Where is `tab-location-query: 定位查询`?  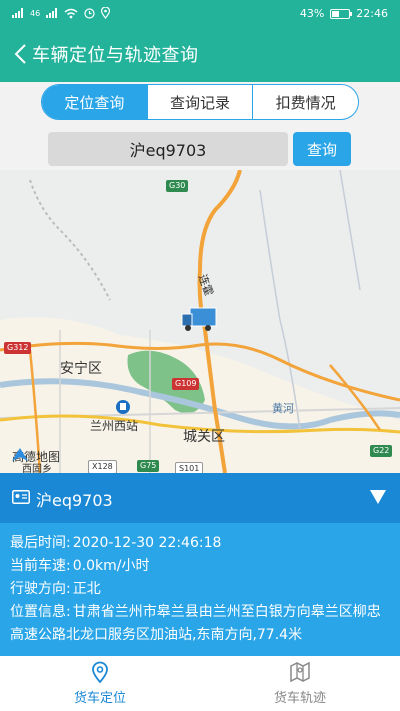
tab-location-query: 定位查询 is located at coordinates (94, 102).